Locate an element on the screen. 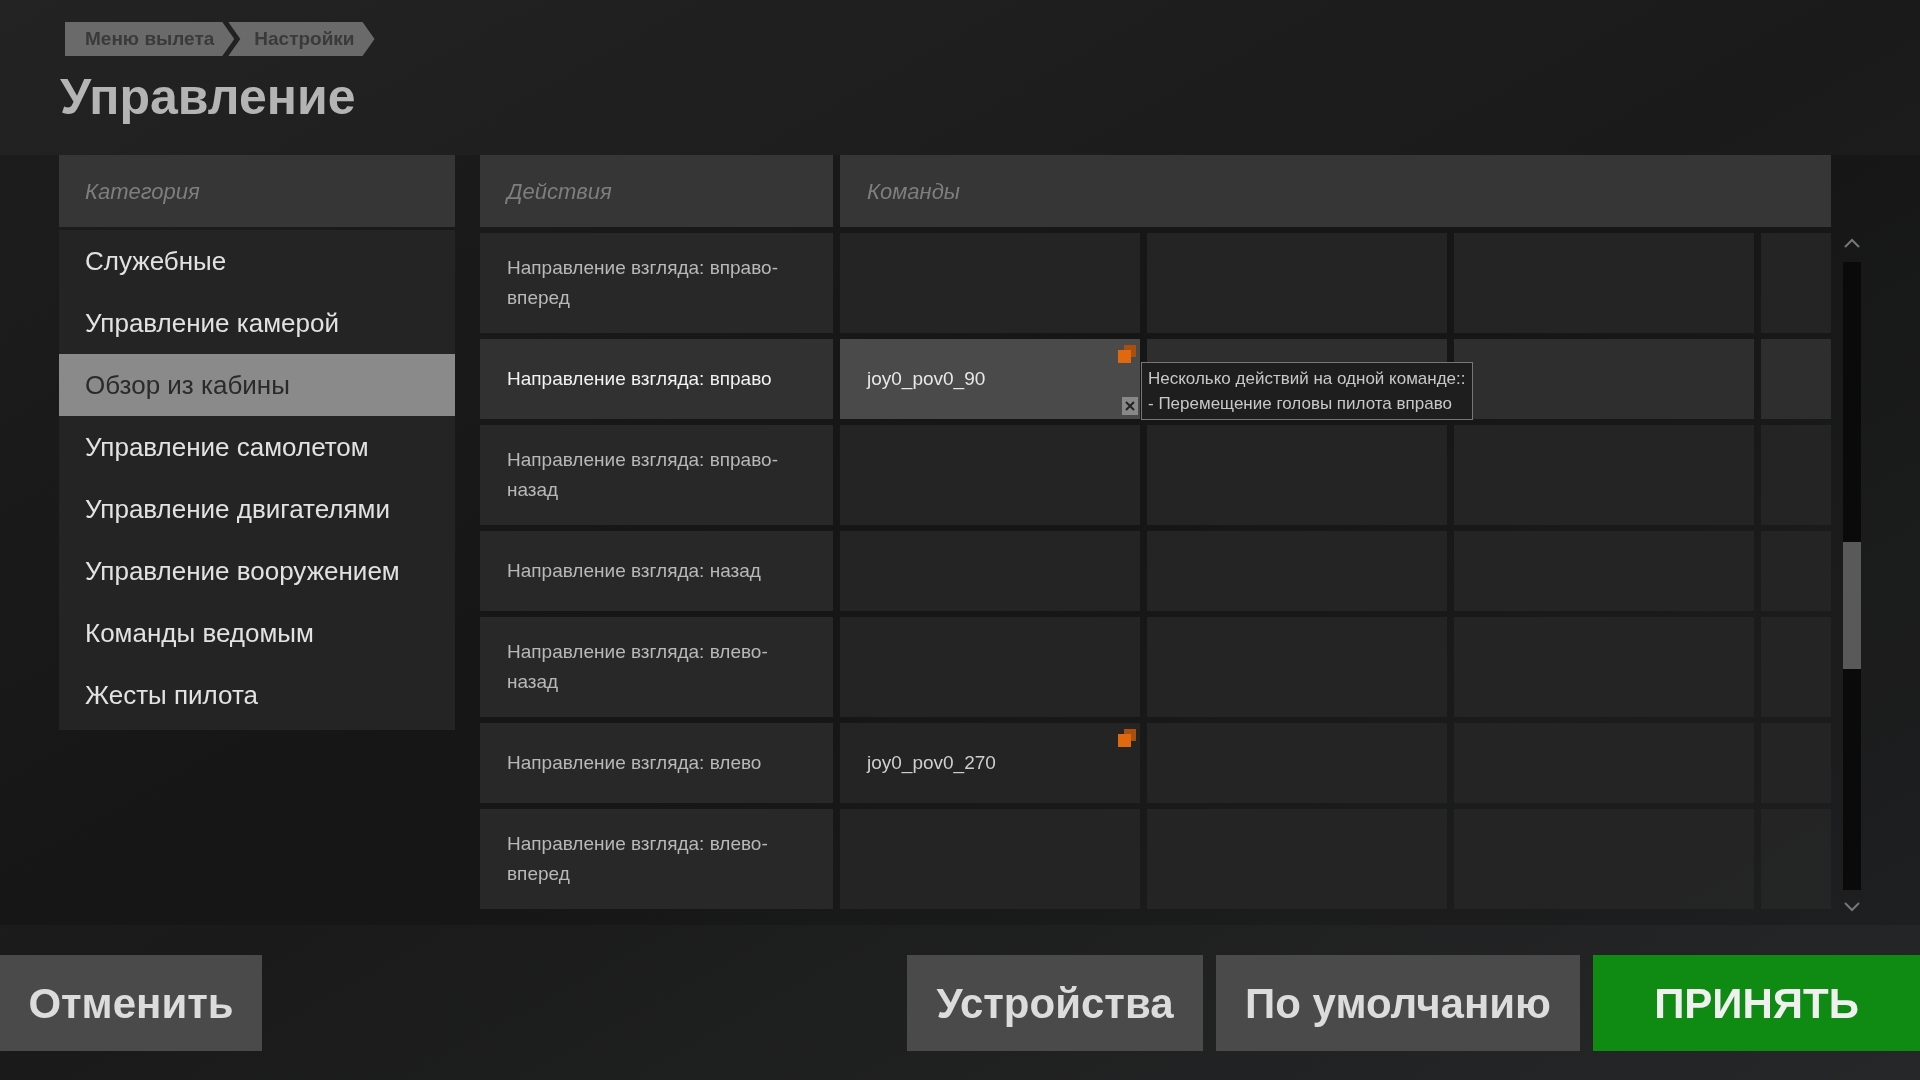  command-cell: joy0_pov0_270 is located at coordinates (990, 763).